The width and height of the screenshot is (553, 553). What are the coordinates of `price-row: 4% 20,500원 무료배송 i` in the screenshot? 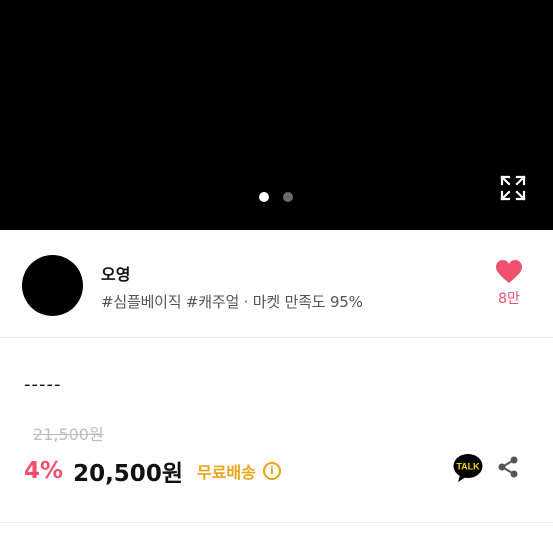 It's located at (152, 471).